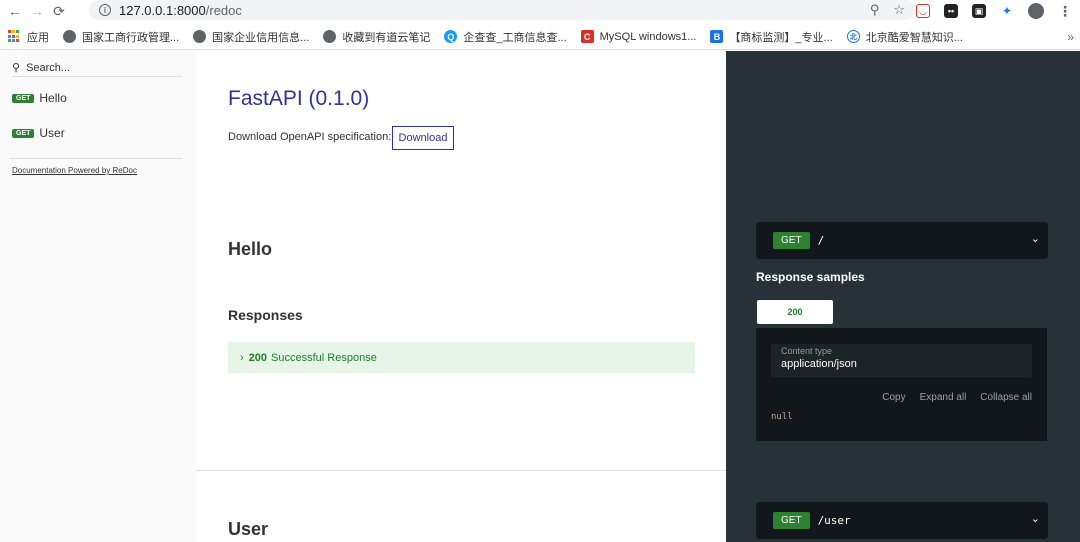 The width and height of the screenshot is (1080, 542). What do you see at coordinates (310, 137) in the screenshot?
I see `download-label: Download OpenAPI specification:` at bounding box center [310, 137].